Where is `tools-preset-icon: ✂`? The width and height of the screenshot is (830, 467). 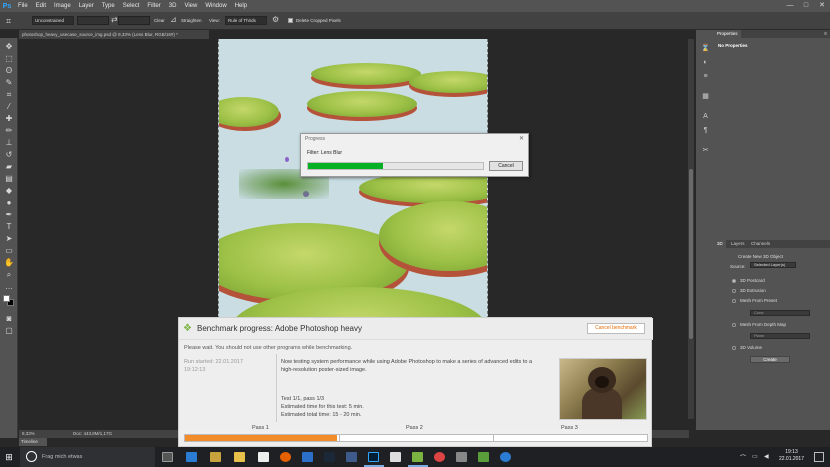 tools-preset-icon: ✂ is located at coordinates (705, 150).